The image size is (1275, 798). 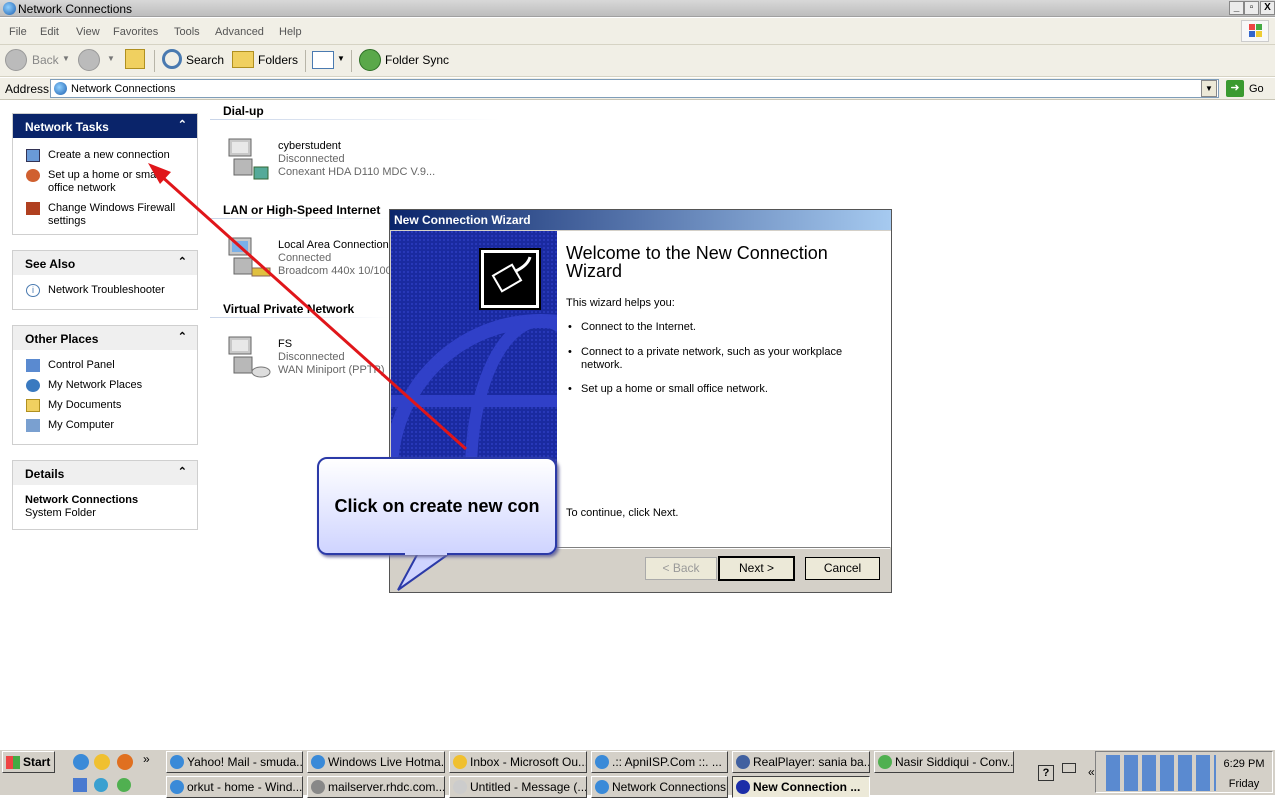 I want to click on clock-time: 6:29 PM, so click(x=1244, y=764).